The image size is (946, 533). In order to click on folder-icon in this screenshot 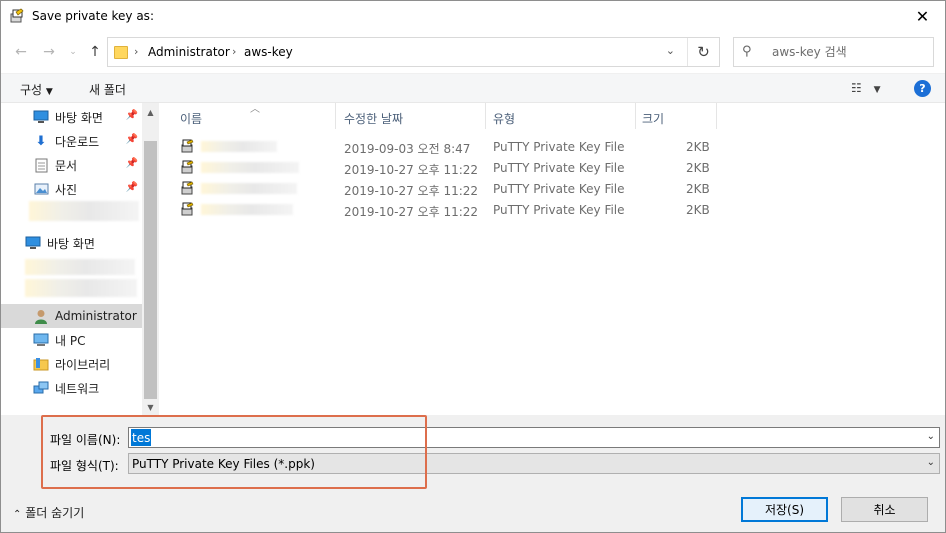, I will do `click(121, 52)`.